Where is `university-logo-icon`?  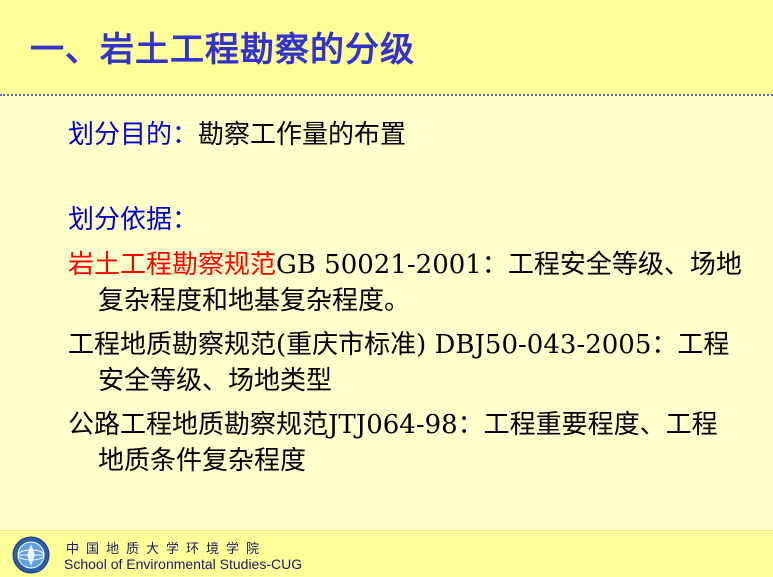
university-logo-icon is located at coordinates (31, 555).